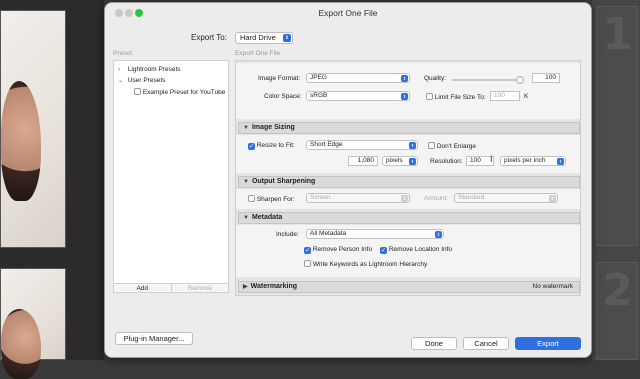  What do you see at coordinates (409, 182) in the screenshot?
I see `output-sharpening-header: ▼ Output Sharpening` at bounding box center [409, 182].